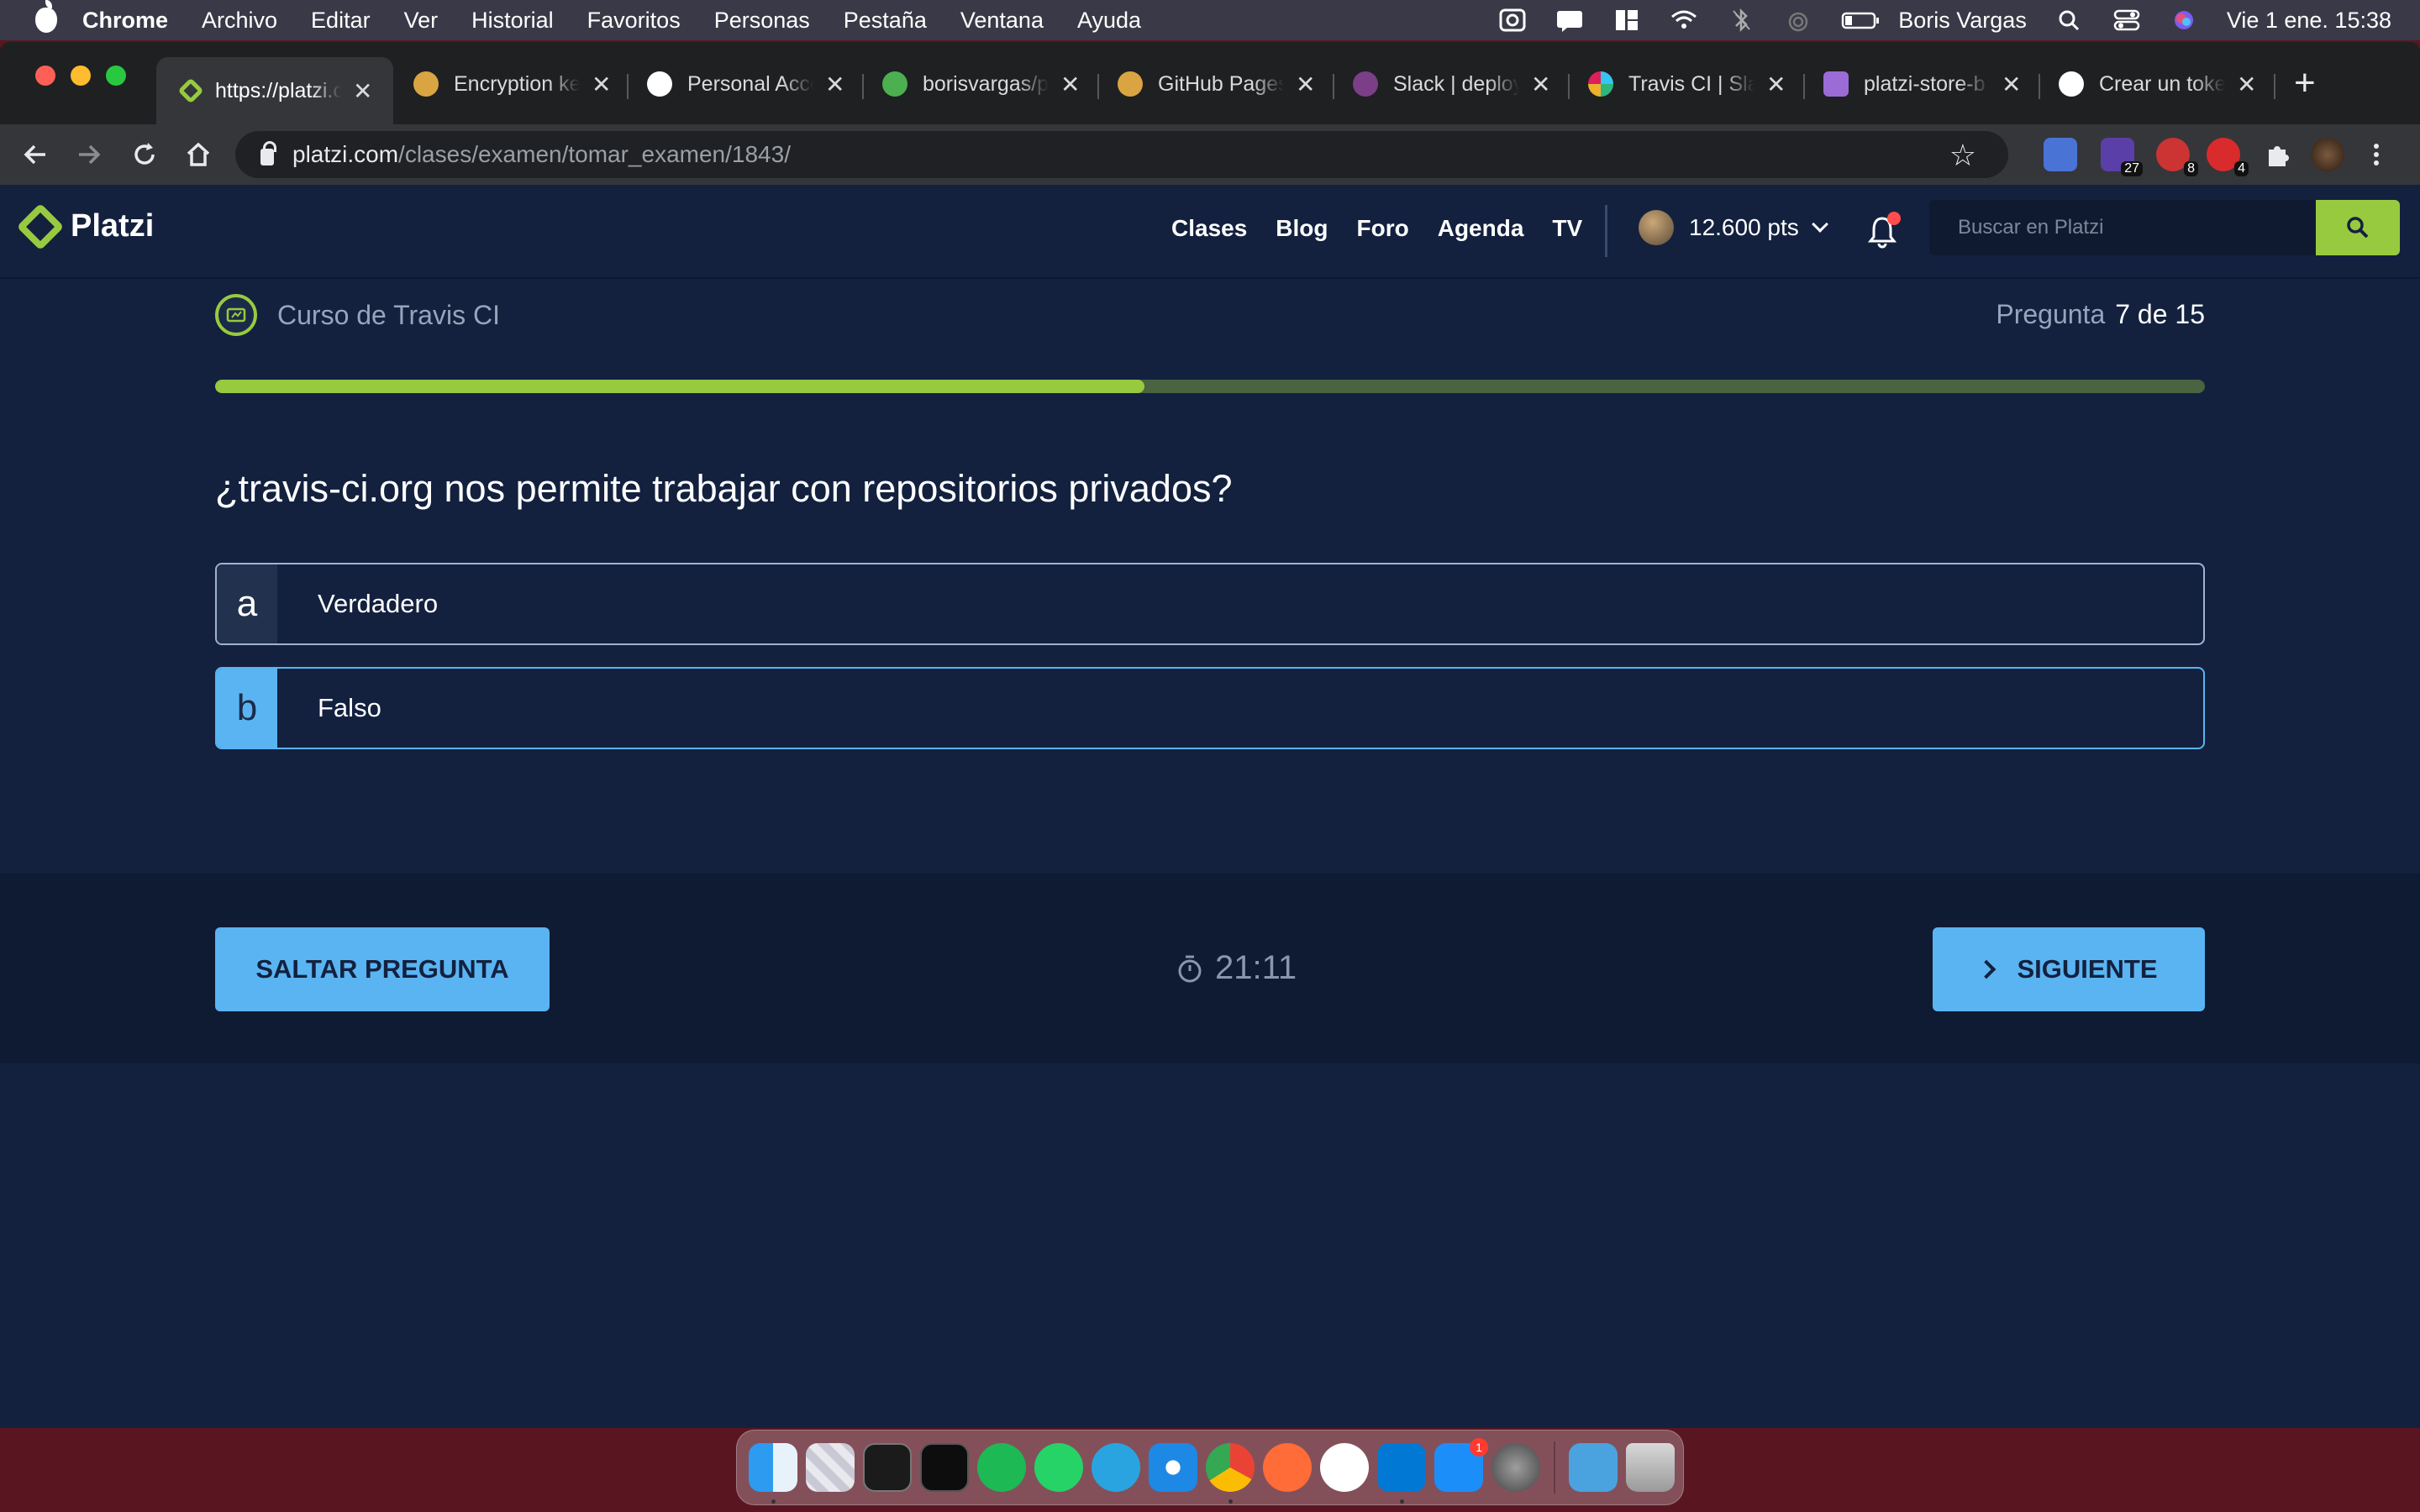  What do you see at coordinates (1963, 21) in the screenshot?
I see `menubar-username: Boris Vargas` at bounding box center [1963, 21].